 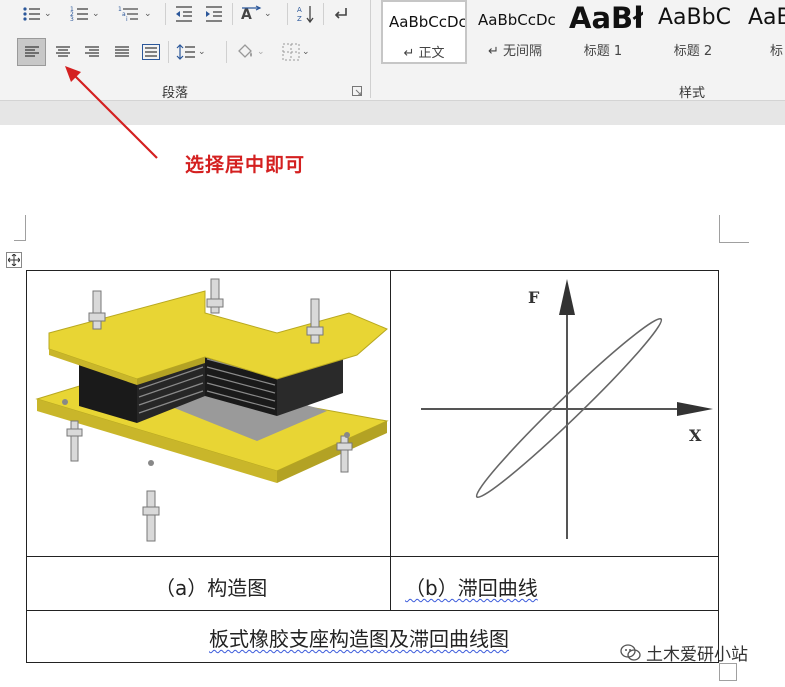 I want to click on sort-button: AZ, so click(x=306, y=14).